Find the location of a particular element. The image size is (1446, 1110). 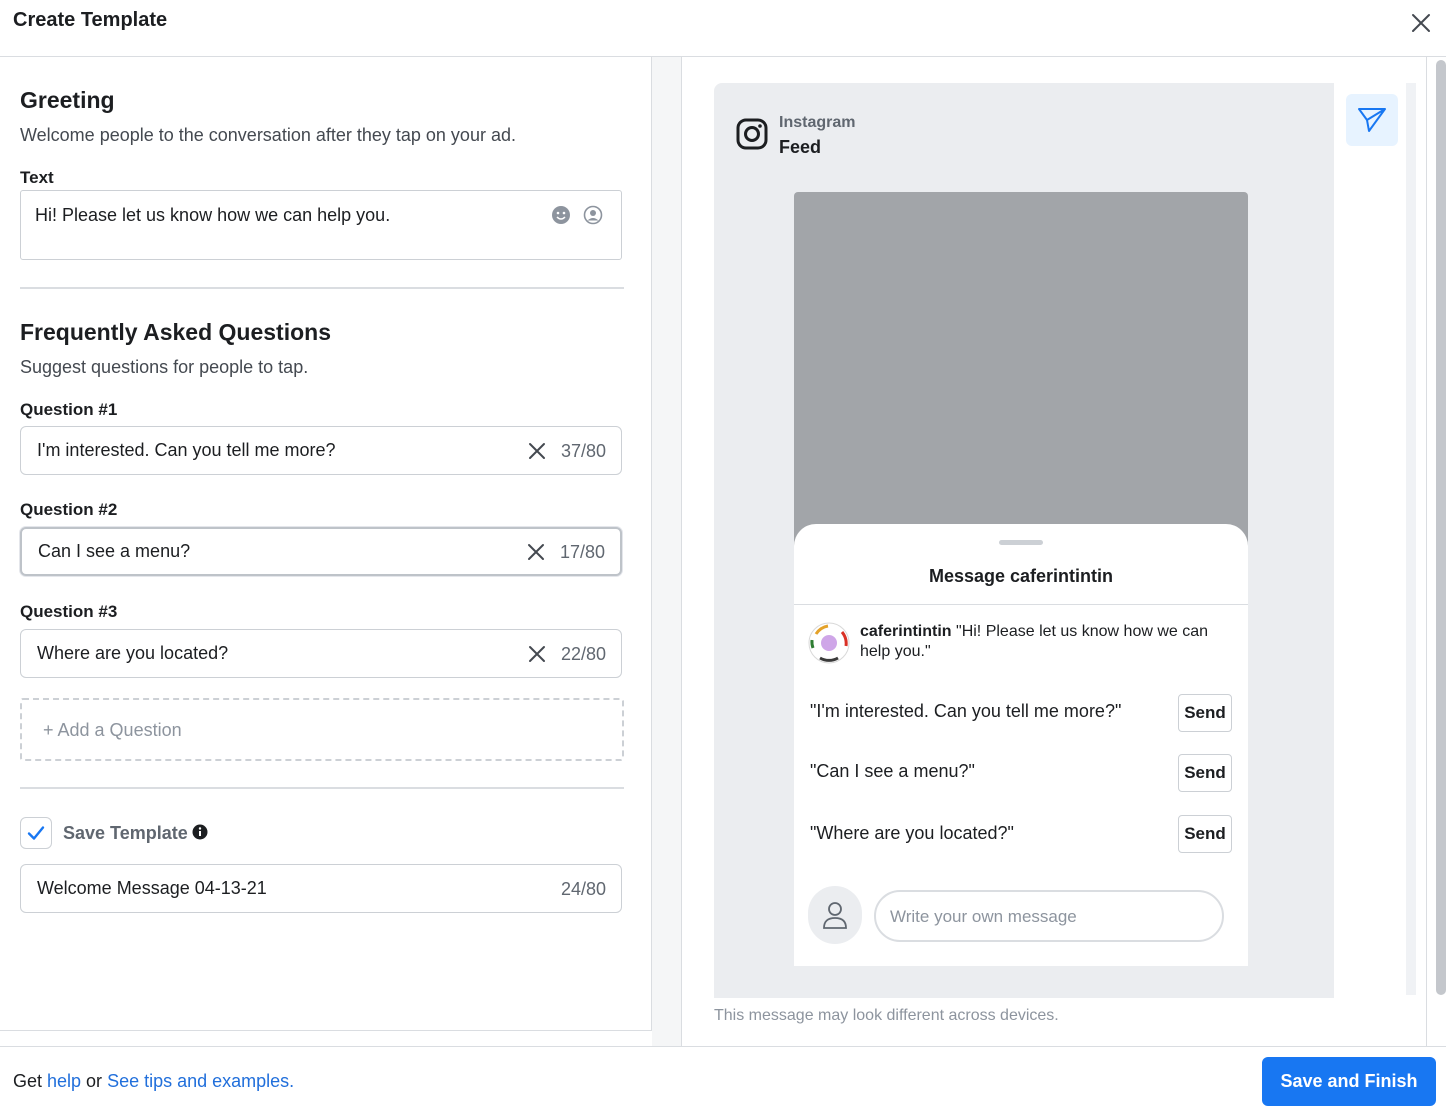

footer-or: or is located at coordinates (94, 1081).